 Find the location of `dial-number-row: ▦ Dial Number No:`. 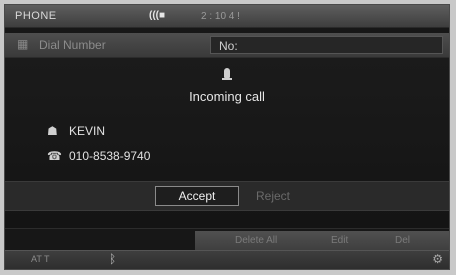

dial-number-row: ▦ Dial Number No: is located at coordinates (227, 45).